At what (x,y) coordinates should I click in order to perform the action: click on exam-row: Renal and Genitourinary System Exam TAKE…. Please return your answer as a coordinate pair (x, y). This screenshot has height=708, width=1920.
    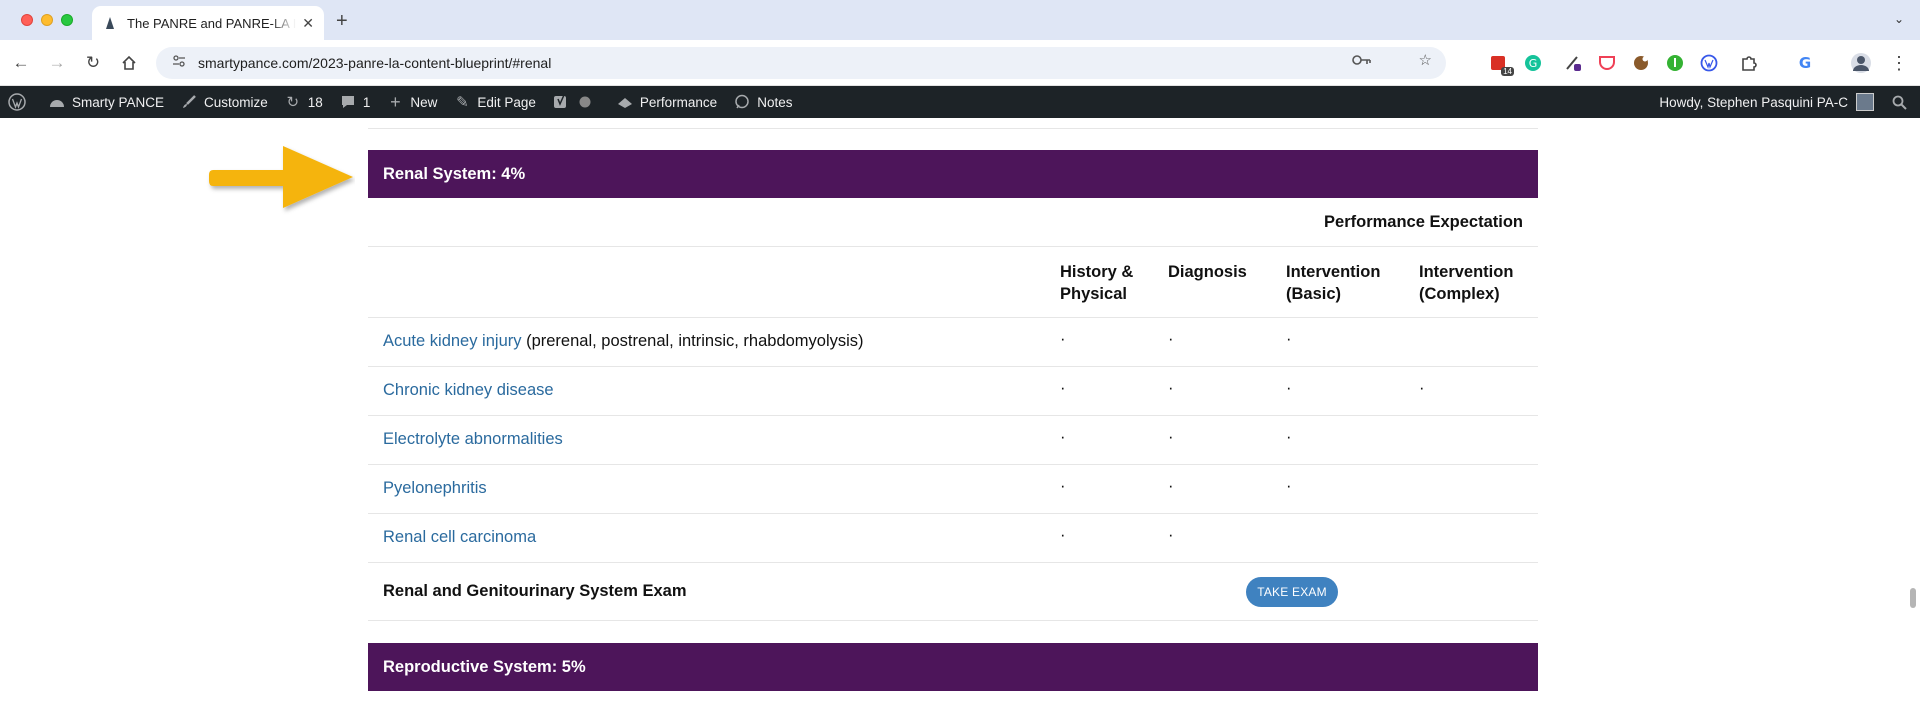
    Looking at the image, I should click on (953, 592).